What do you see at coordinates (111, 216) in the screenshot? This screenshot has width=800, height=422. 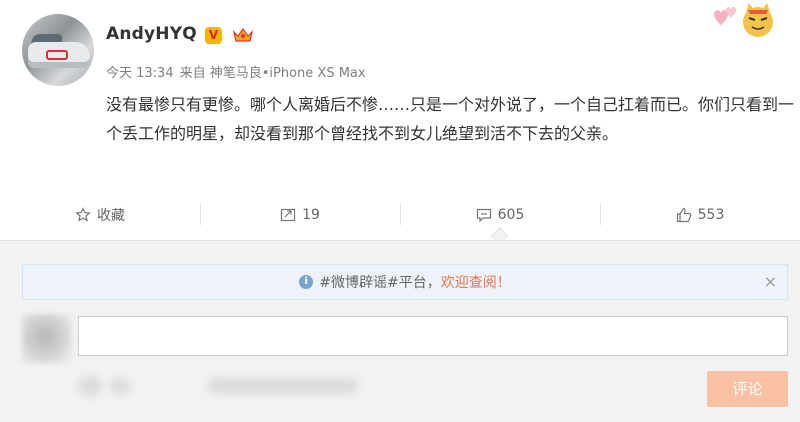 I see `favorite-label: 收藏` at bounding box center [111, 216].